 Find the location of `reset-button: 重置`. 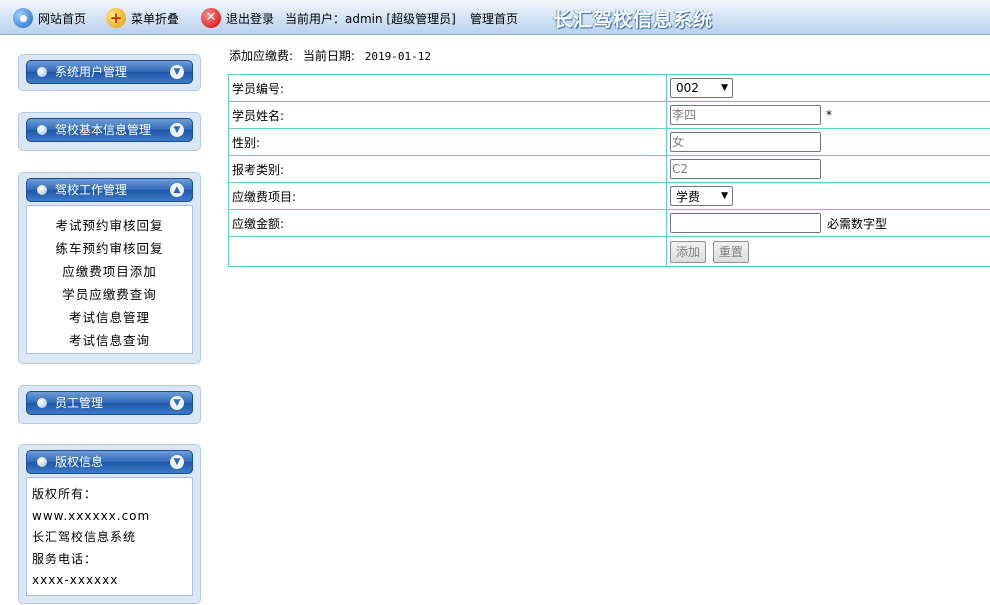

reset-button: 重置 is located at coordinates (730, 251).